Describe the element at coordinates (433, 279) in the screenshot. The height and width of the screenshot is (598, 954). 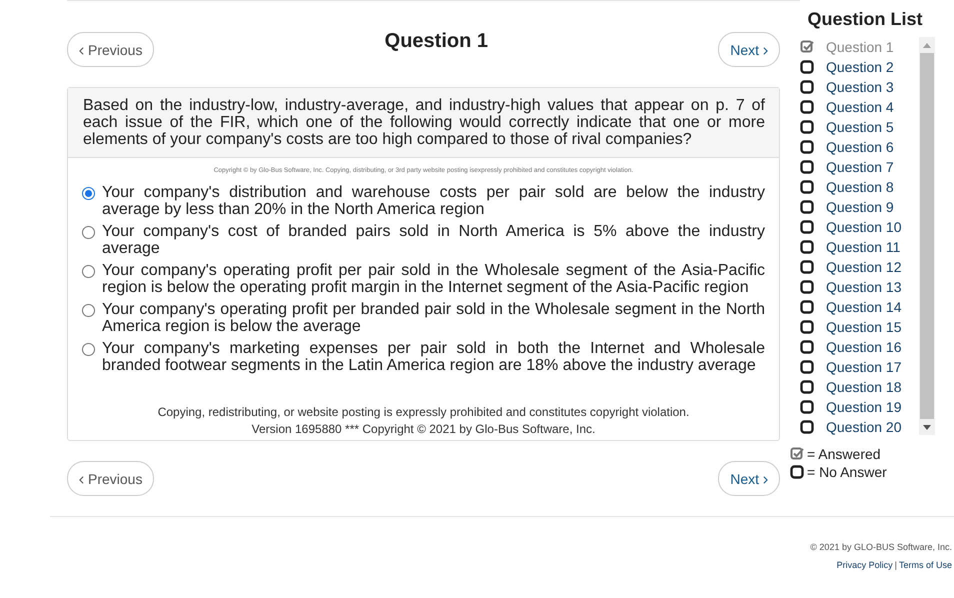
I see `answer-option: Your company's operating profit per pair sold in the Wholesale segment of the Asia-Pacific region is below the operating profit margin in the Internet segment of the Asia-Pacific region` at that location.